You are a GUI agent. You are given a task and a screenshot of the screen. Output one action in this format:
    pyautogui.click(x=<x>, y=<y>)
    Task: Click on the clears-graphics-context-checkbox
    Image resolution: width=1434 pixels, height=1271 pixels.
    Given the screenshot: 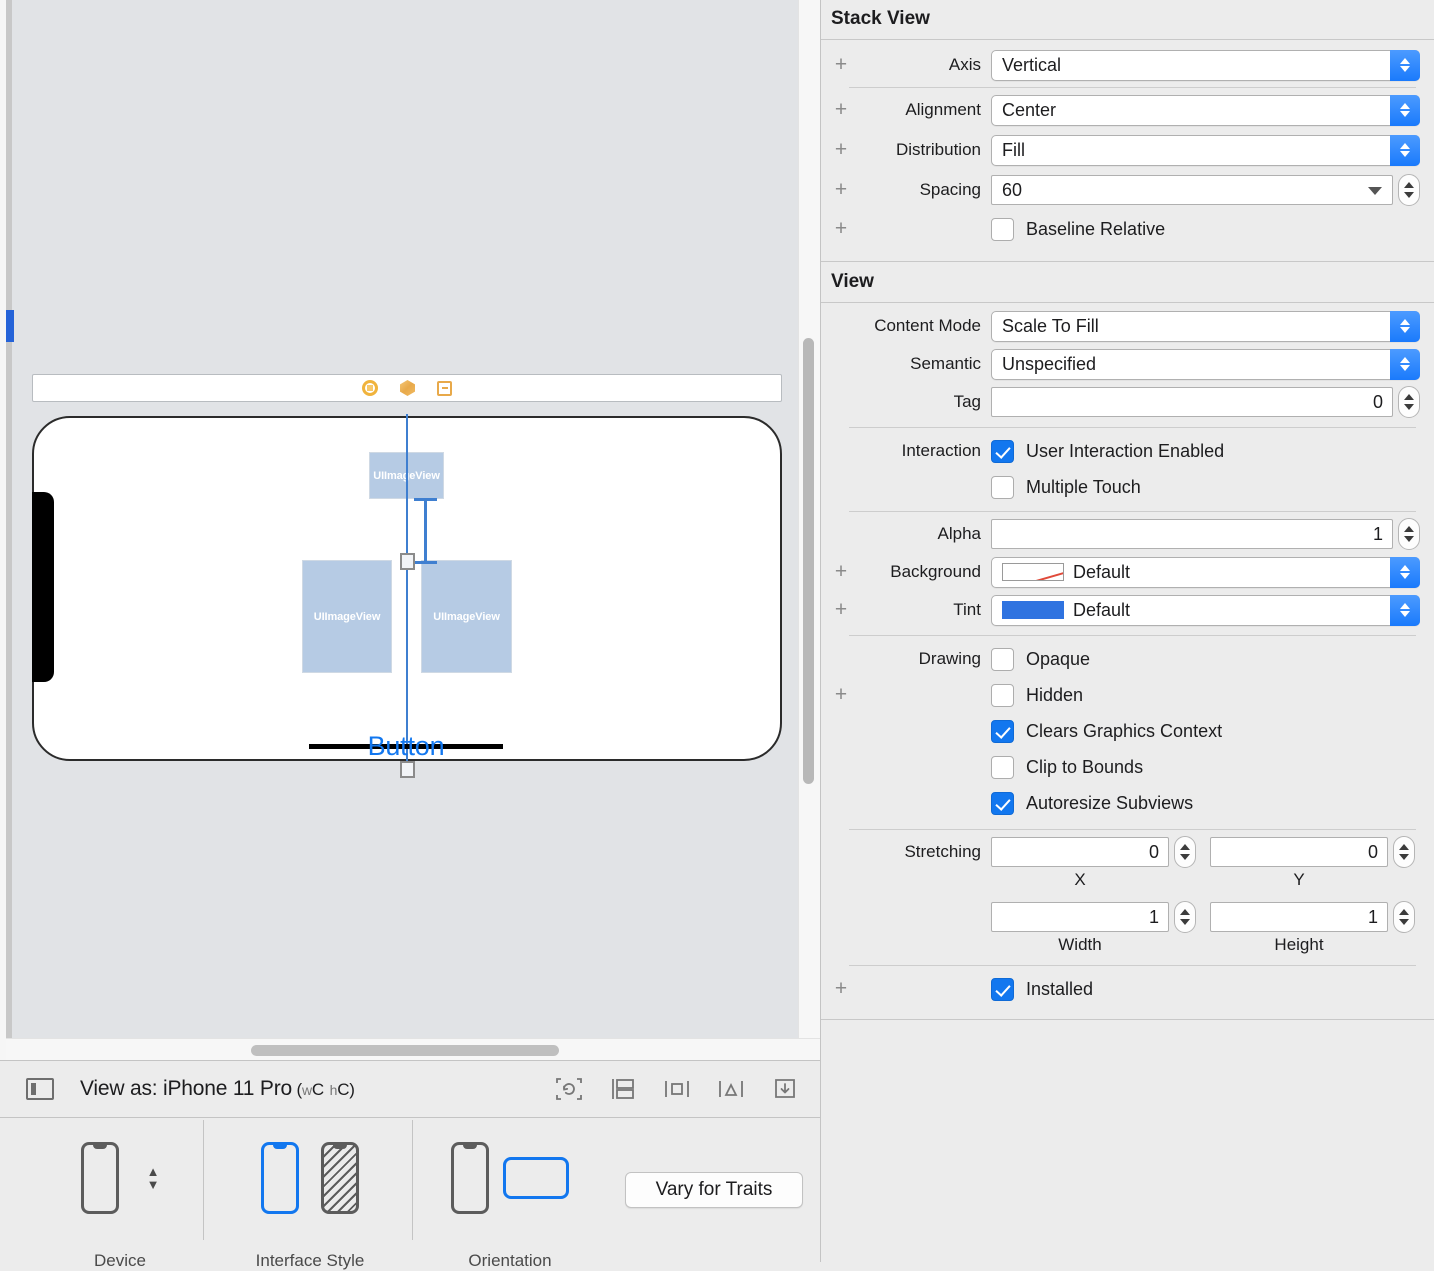 What is the action you would take?
    pyautogui.click(x=1002, y=731)
    